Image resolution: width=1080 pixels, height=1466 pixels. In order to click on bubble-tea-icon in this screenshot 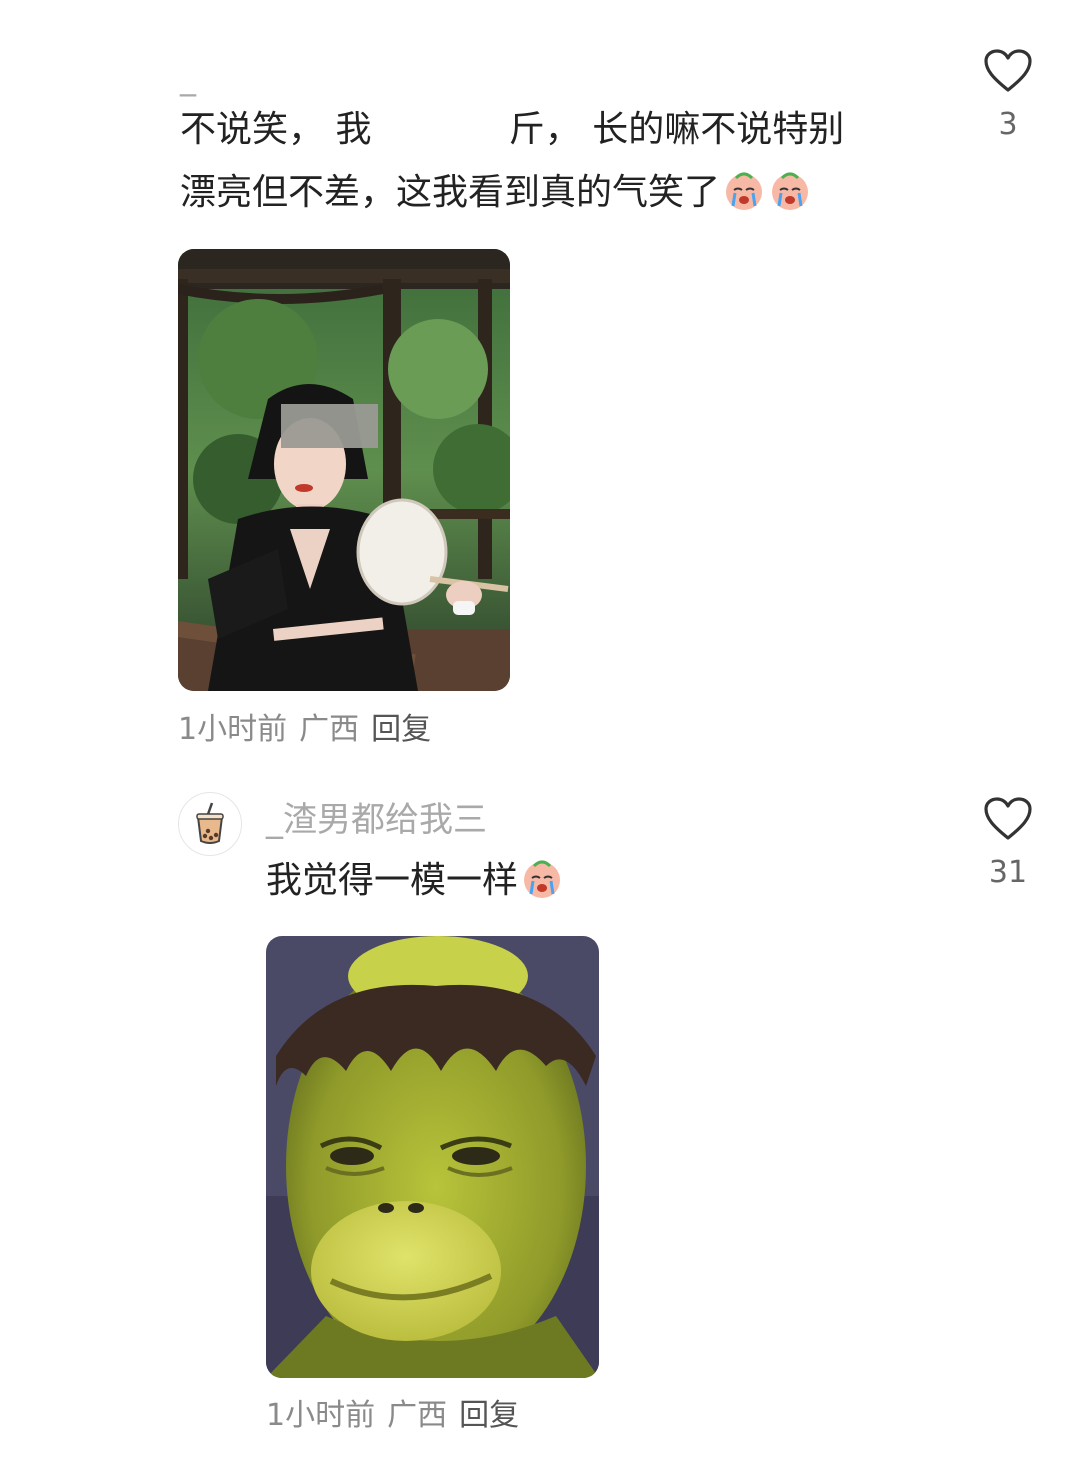, I will do `click(210, 823)`.